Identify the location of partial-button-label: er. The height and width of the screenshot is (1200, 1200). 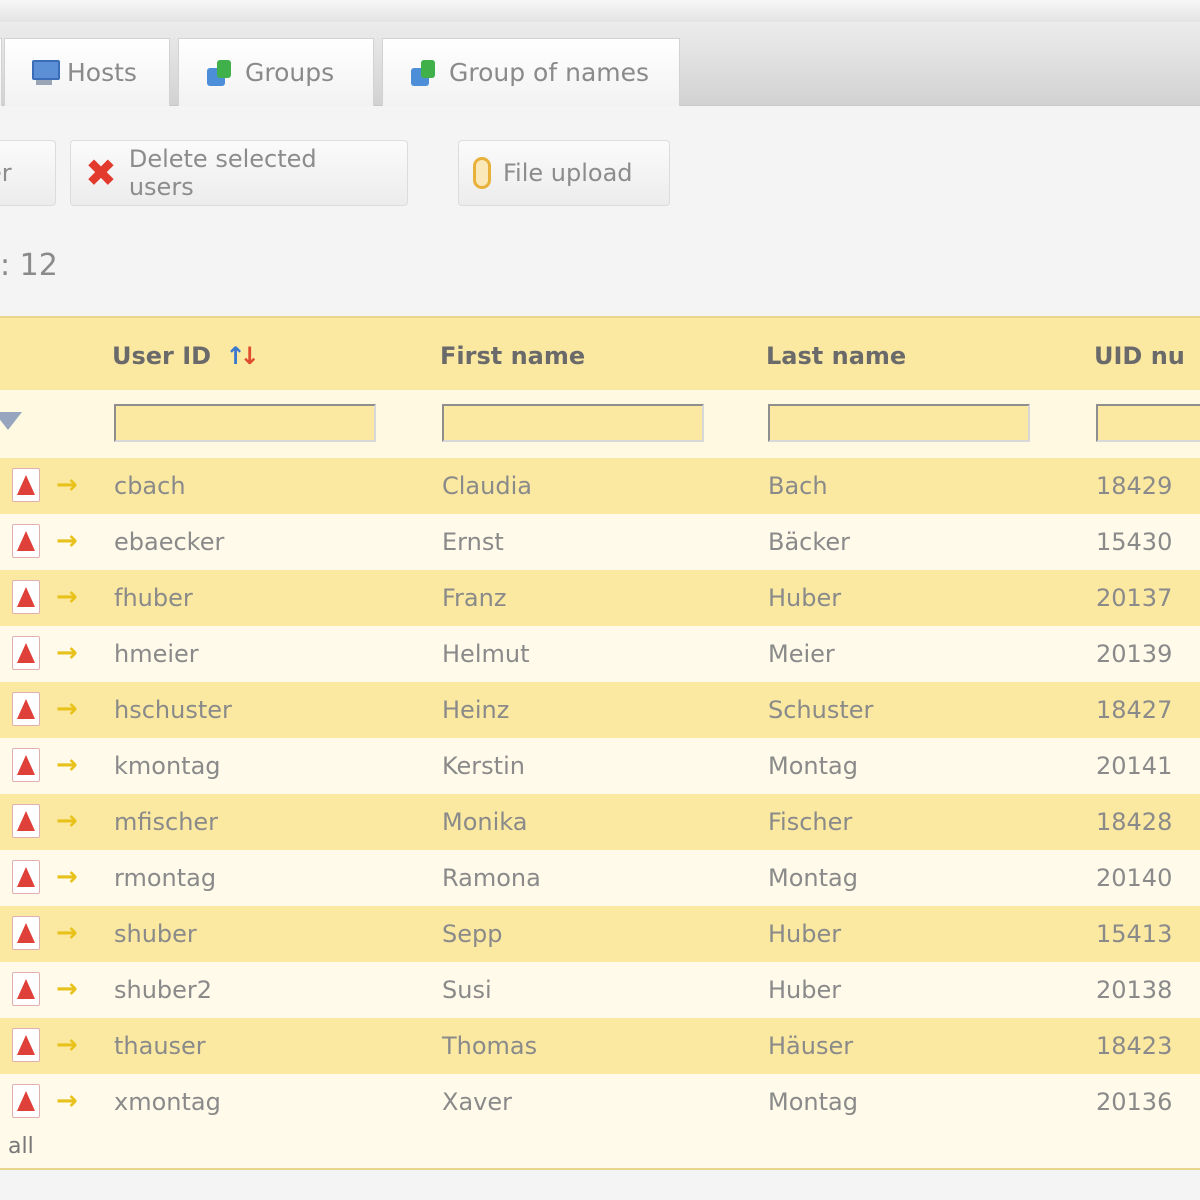
(6, 173).